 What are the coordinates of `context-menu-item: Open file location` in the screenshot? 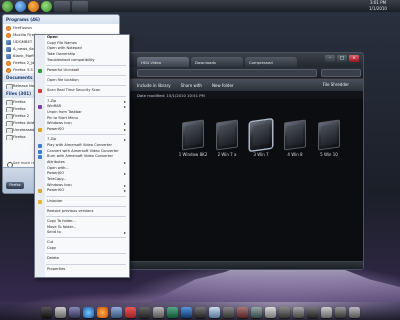 It's located at (82, 81).